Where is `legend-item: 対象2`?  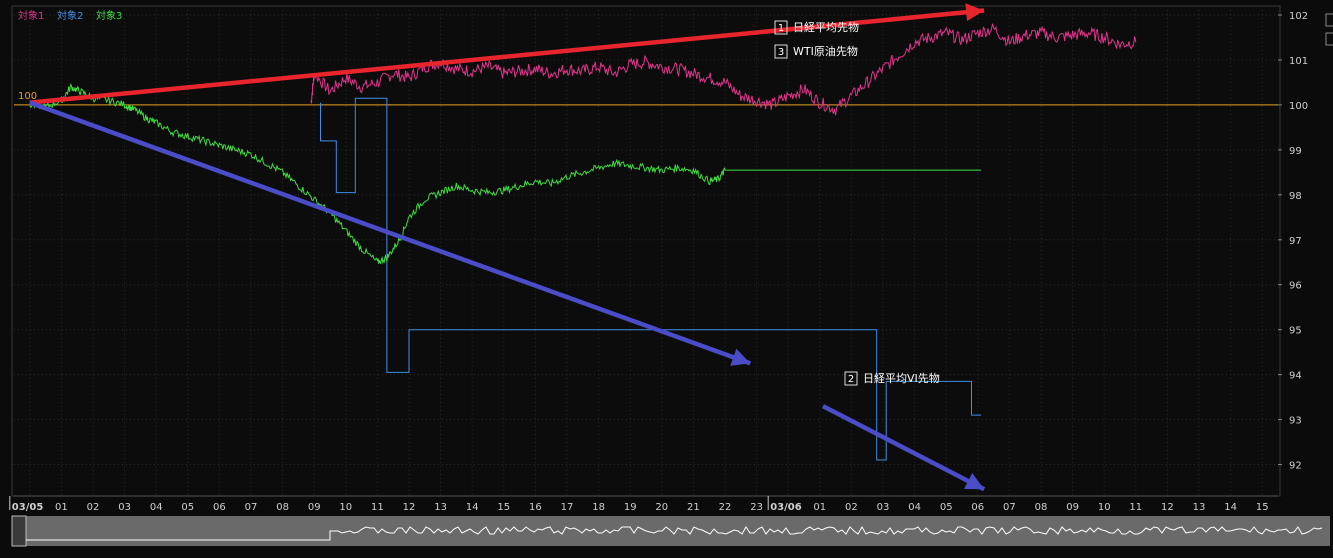
legend-item: 対象2 is located at coordinates (70, 15).